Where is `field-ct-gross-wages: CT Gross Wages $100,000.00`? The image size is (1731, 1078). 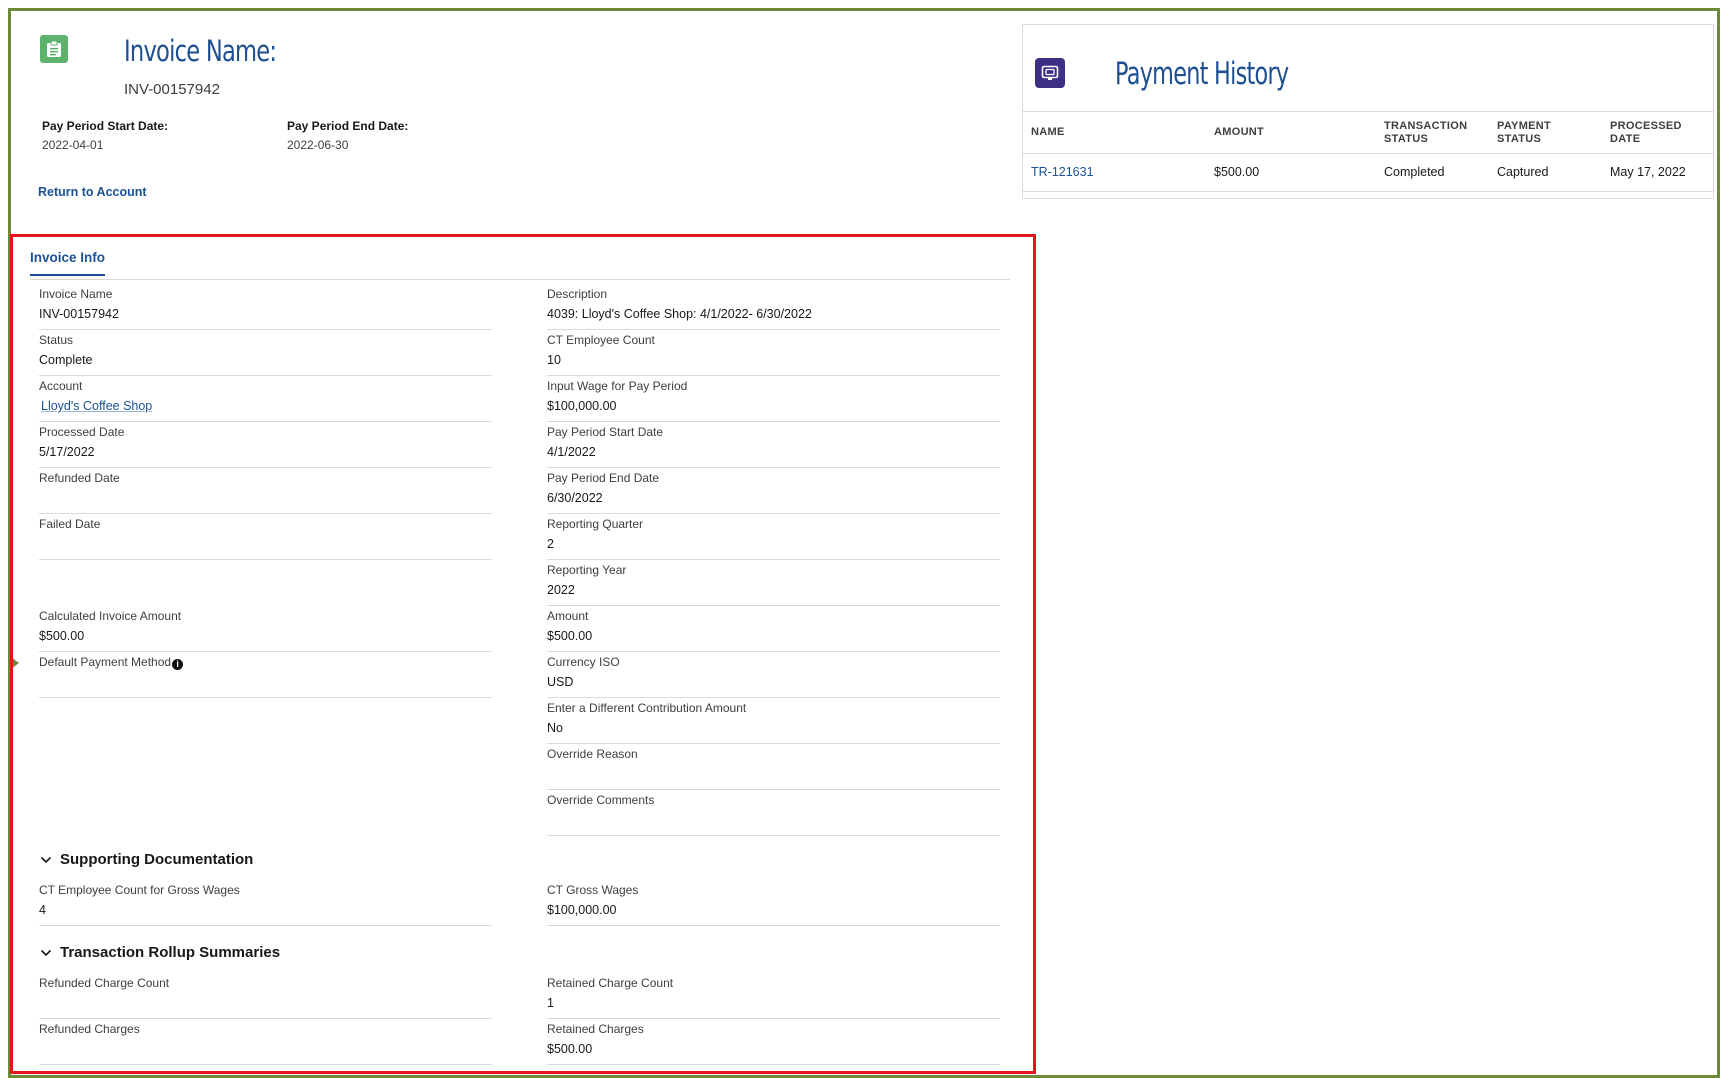 field-ct-gross-wages: CT Gross Wages $100,000.00 is located at coordinates (773, 903).